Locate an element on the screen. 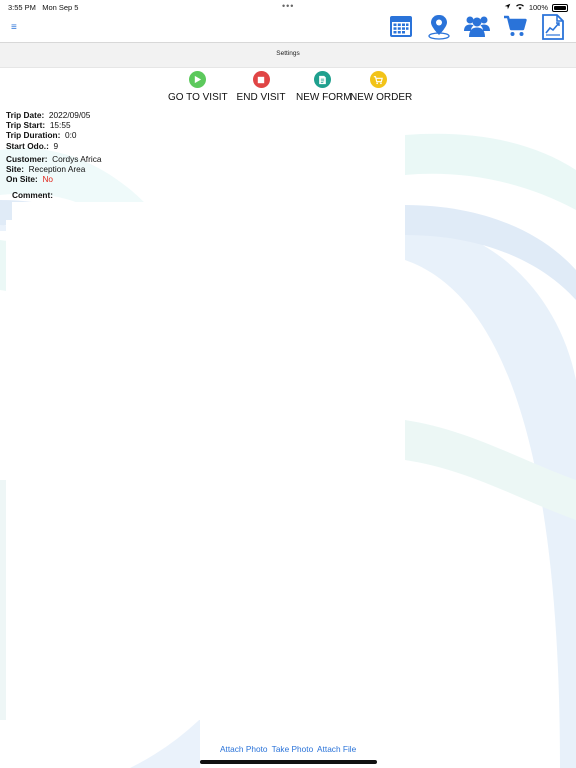 Image resolution: width=576 pixels, height=768 pixels. cart-icon is located at coordinates (516, 27).